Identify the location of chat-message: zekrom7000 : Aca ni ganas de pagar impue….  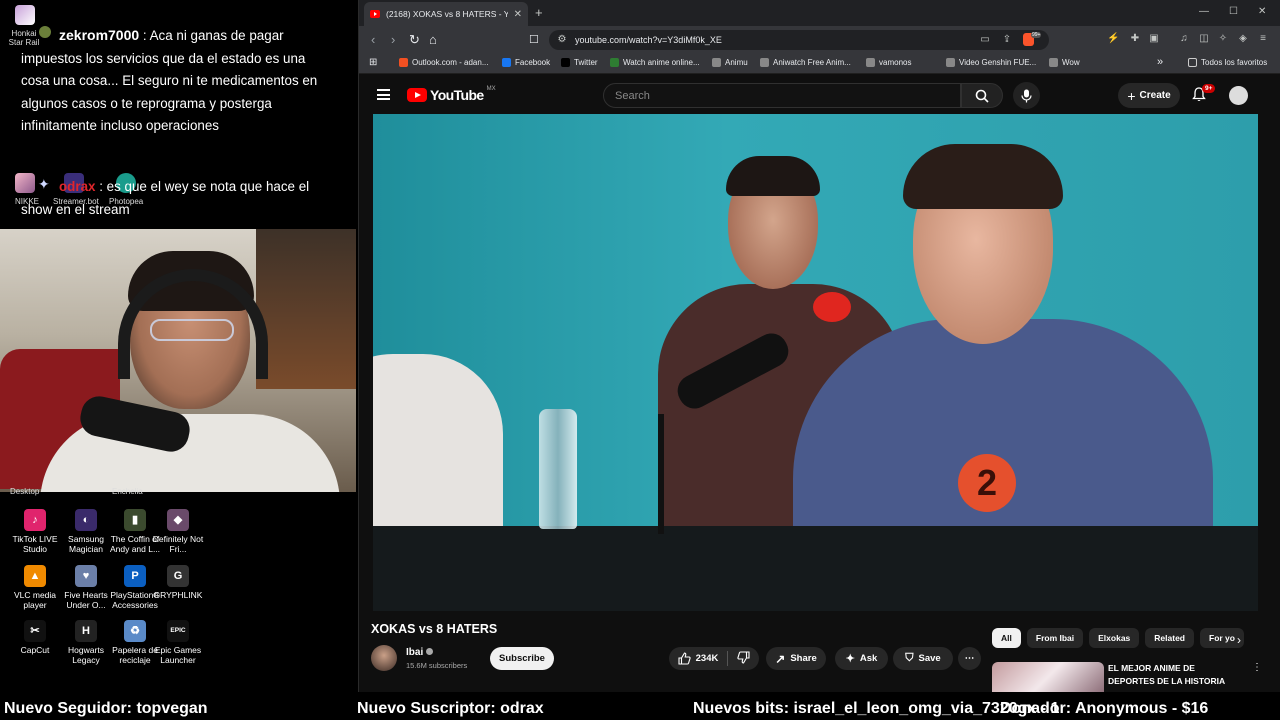
(171, 81).